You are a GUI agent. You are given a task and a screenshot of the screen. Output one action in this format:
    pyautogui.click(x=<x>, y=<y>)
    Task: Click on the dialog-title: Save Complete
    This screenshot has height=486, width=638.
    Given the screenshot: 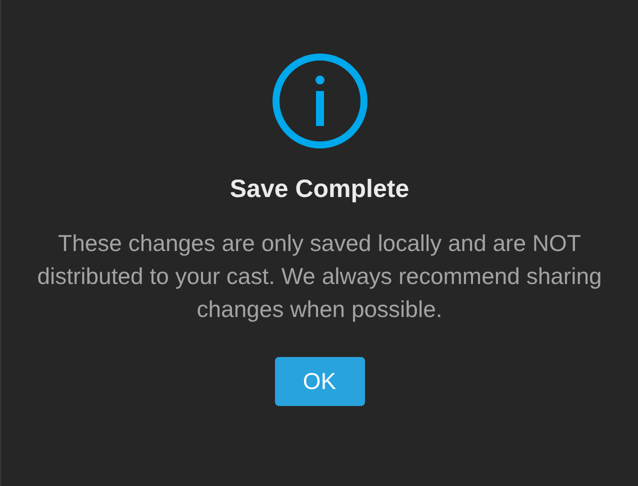 What is the action you would take?
    pyautogui.click(x=320, y=189)
    